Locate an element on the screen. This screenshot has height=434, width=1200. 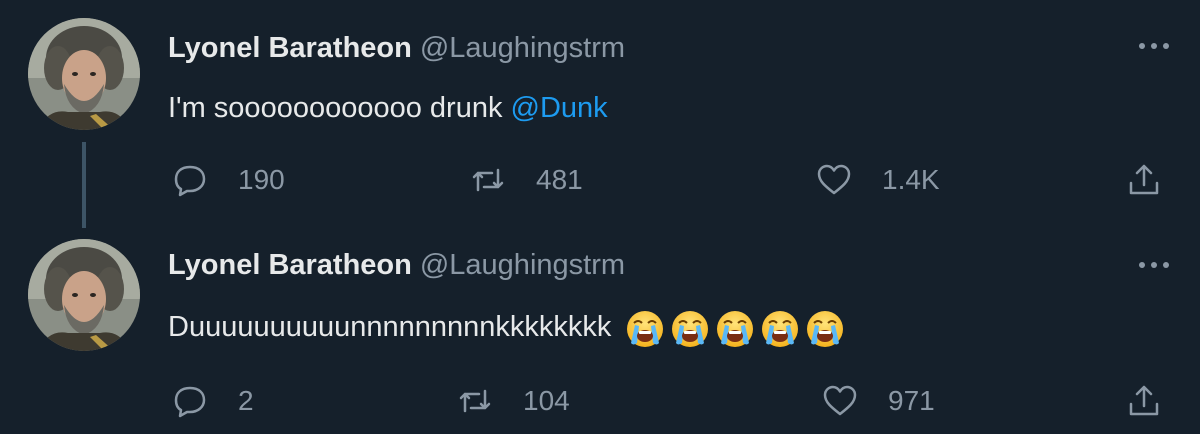
mention-link: @Dunk is located at coordinates (559, 108).